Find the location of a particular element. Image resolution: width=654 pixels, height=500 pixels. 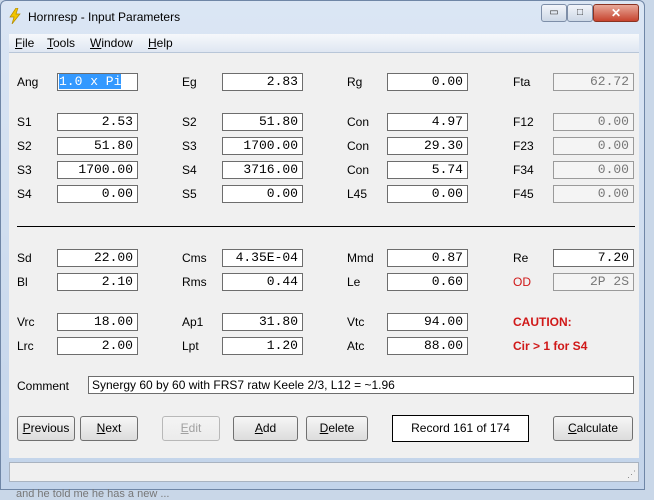

fta-label: Fta is located at coordinates (522, 82).